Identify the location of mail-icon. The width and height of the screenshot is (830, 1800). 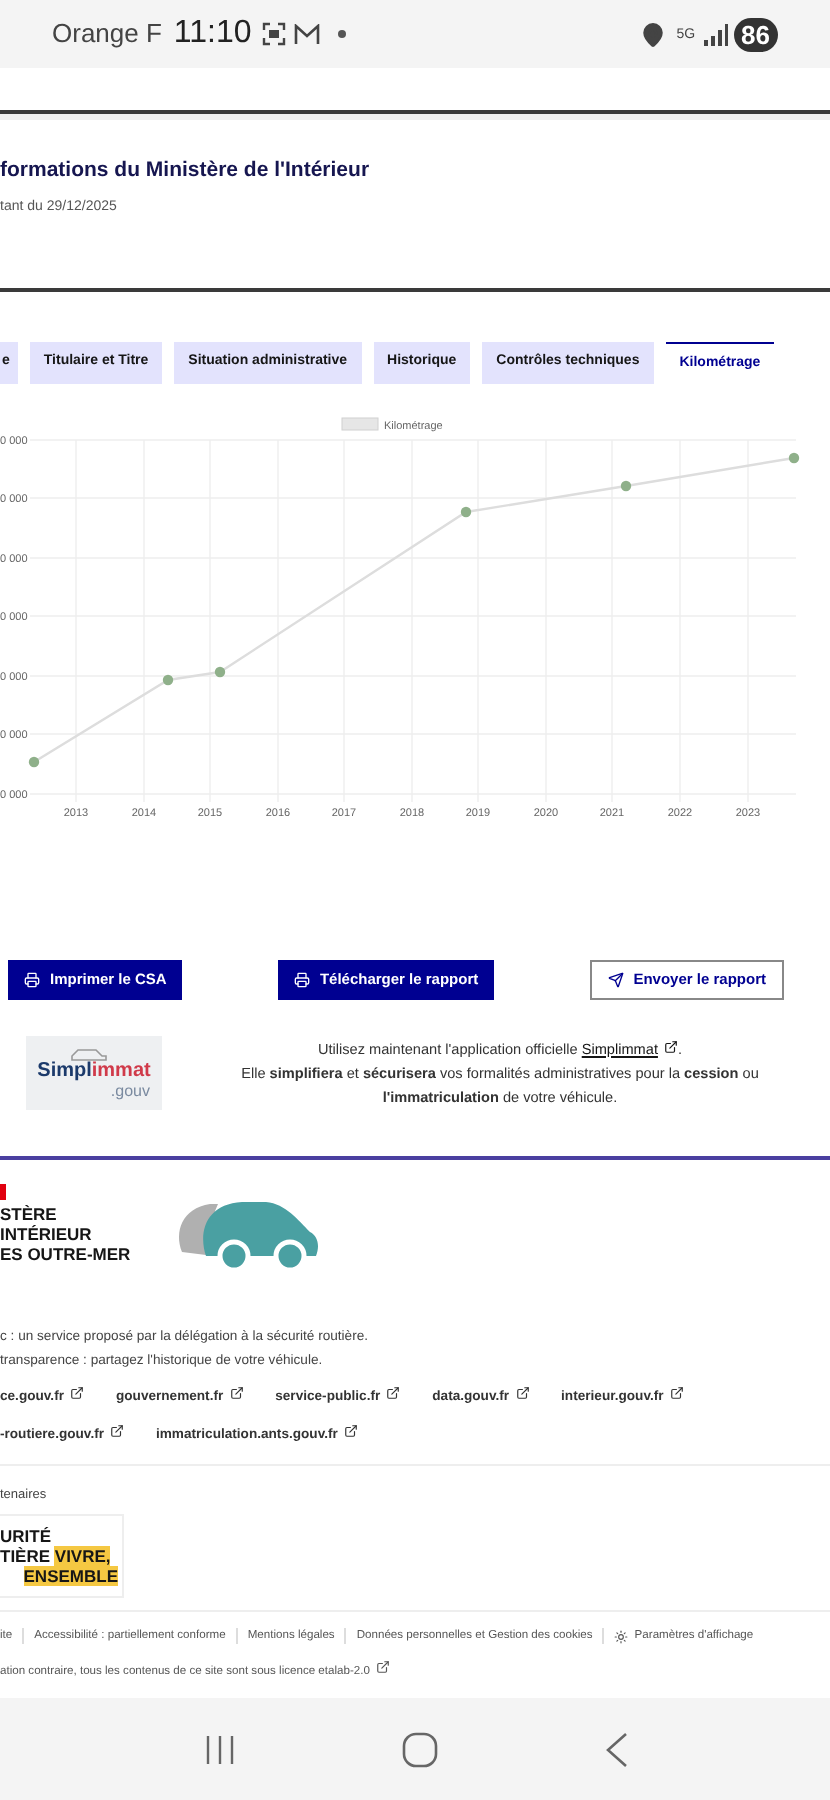
(306, 34).